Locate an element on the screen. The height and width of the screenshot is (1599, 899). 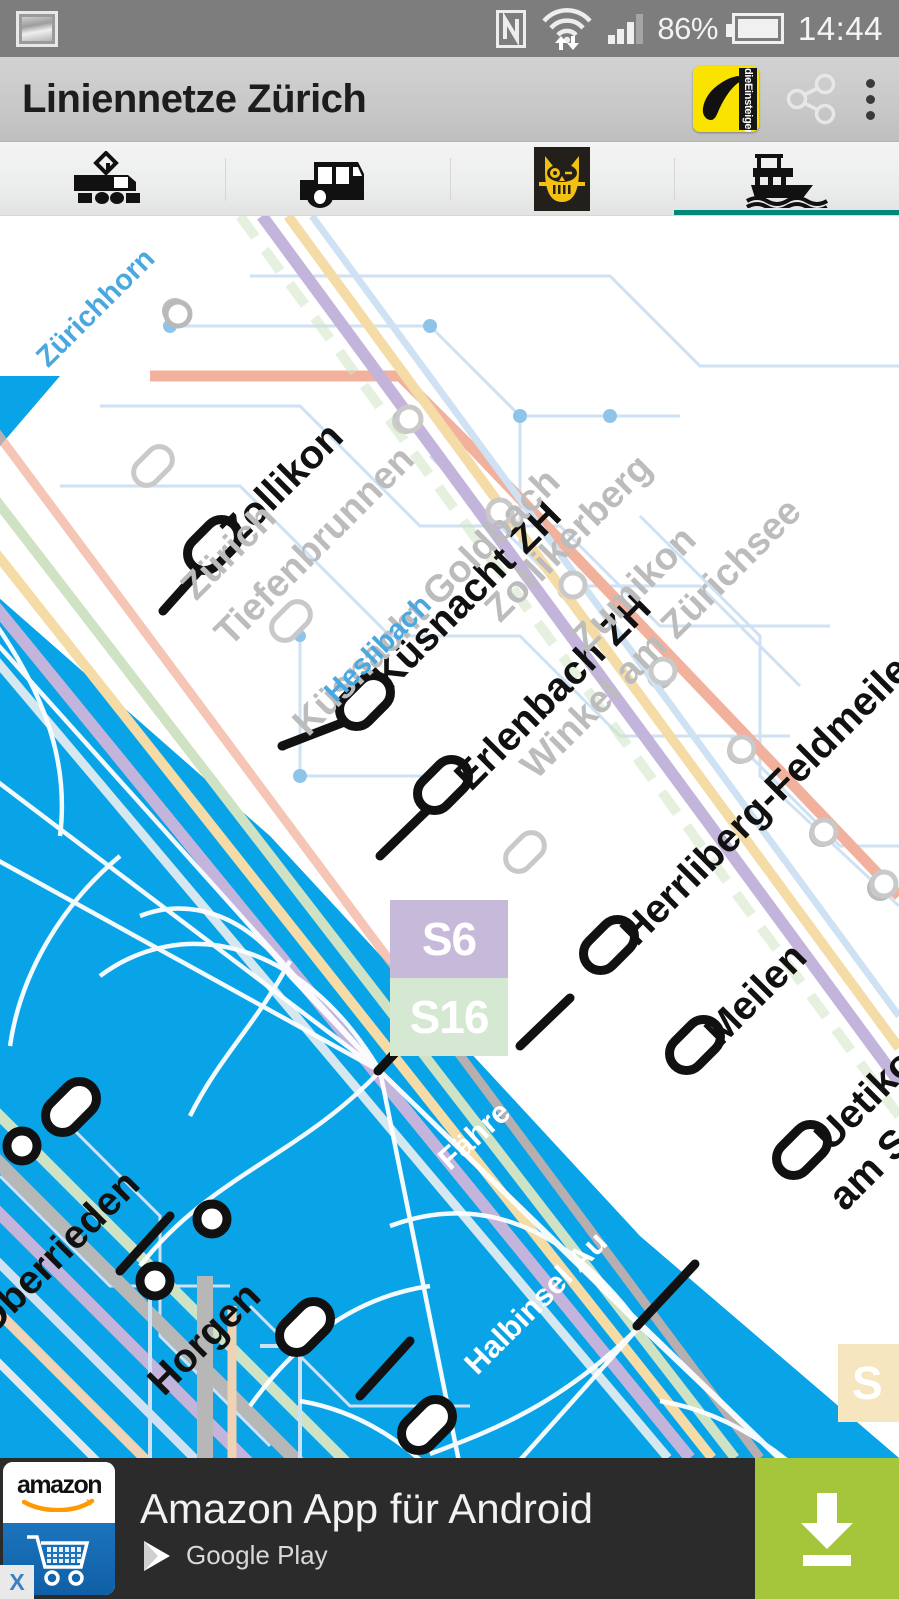
status-bar: 86% 14:44 is located at coordinates (449, 28).